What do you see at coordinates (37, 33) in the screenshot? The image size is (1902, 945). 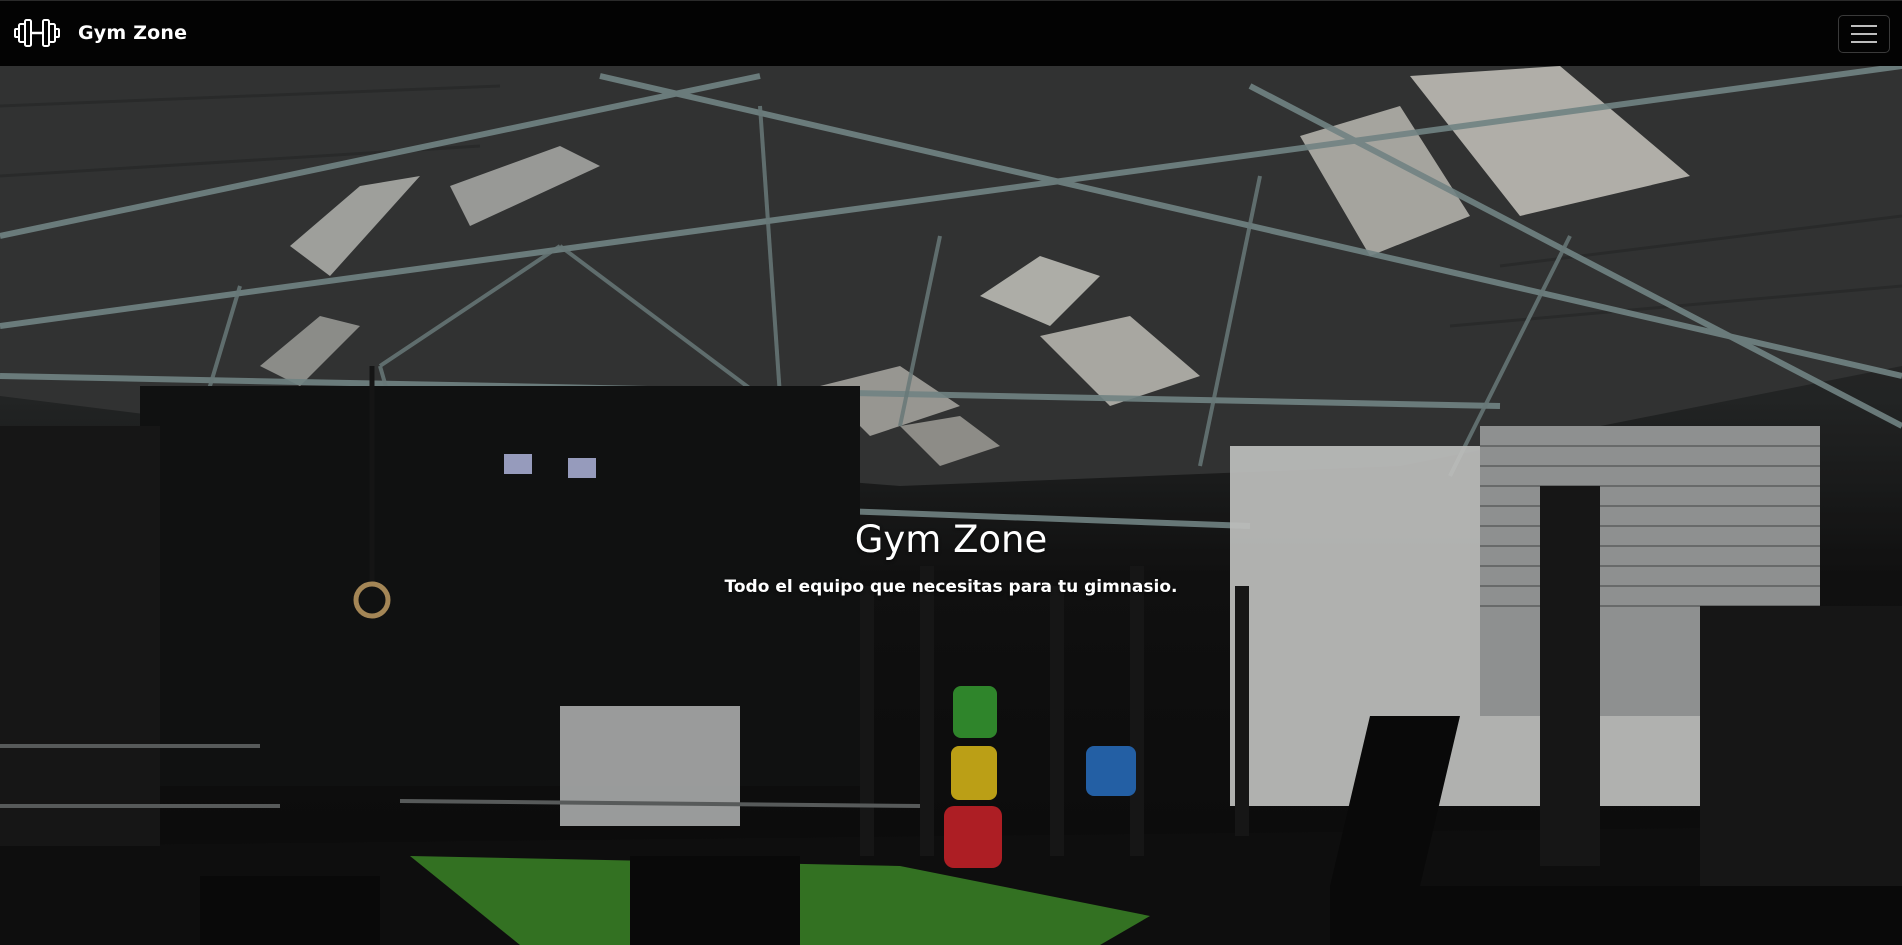 I see `dumbbell-icon` at bounding box center [37, 33].